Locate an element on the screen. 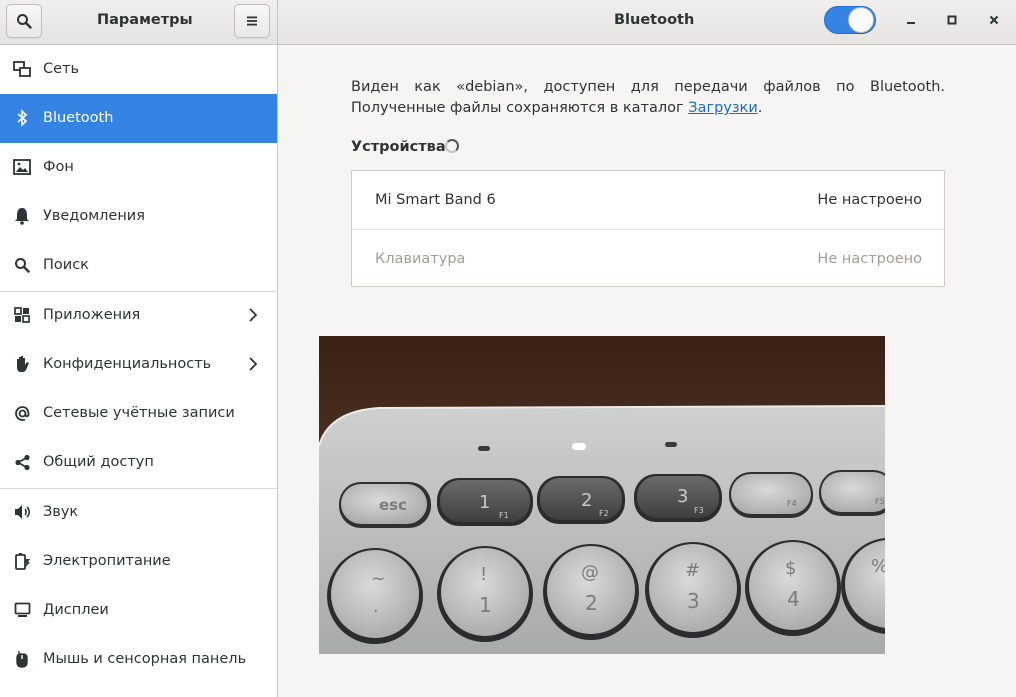 This screenshot has height=697, width=1016. bluetooth-toggle is located at coordinates (850, 20).